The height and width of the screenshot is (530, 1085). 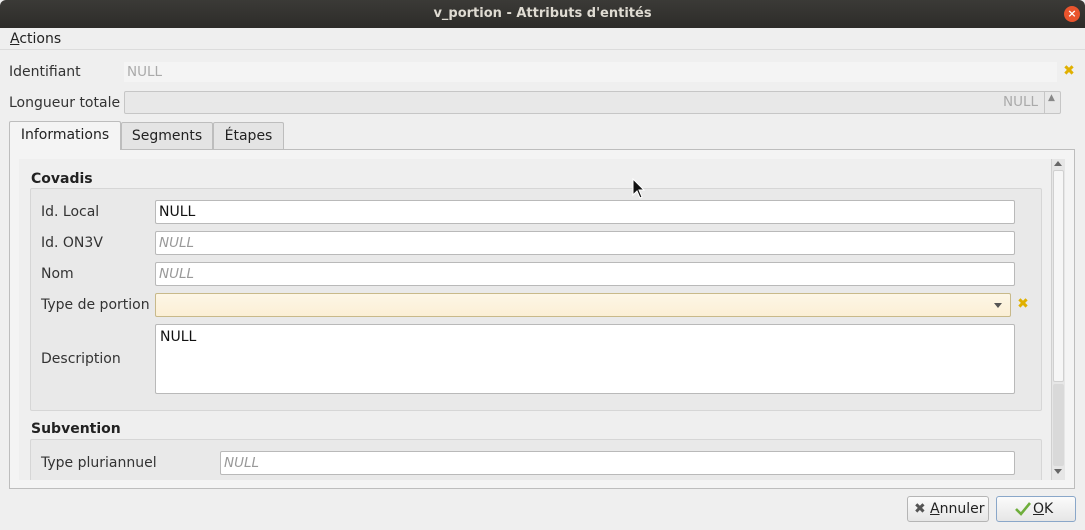 I want to click on subvention-group-title: Subvention, so click(x=76, y=429).